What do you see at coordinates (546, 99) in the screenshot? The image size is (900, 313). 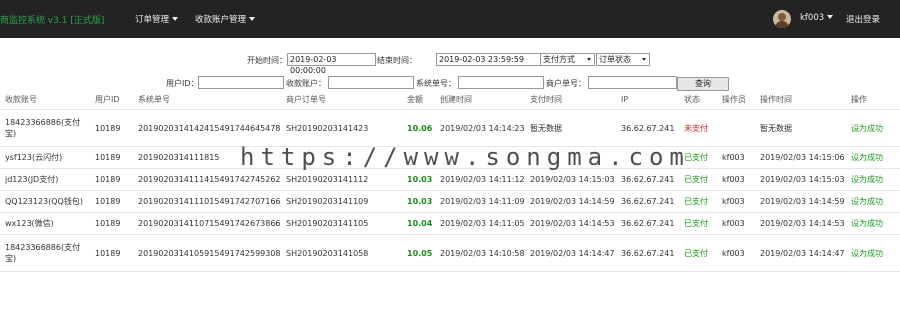 I see `column-header: 支付时间` at bounding box center [546, 99].